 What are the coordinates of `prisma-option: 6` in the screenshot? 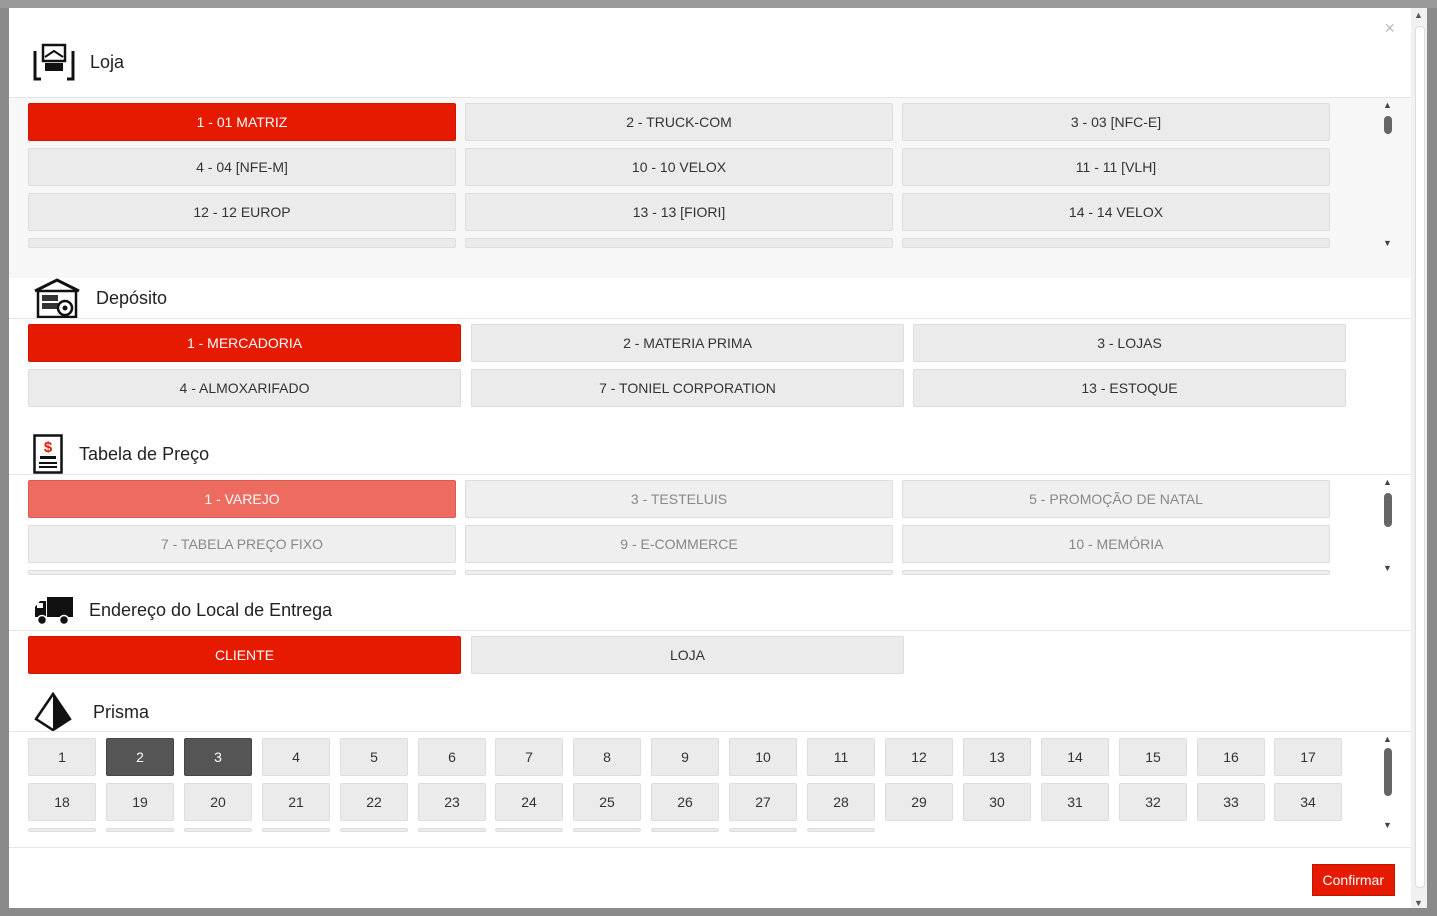 It's located at (452, 757).